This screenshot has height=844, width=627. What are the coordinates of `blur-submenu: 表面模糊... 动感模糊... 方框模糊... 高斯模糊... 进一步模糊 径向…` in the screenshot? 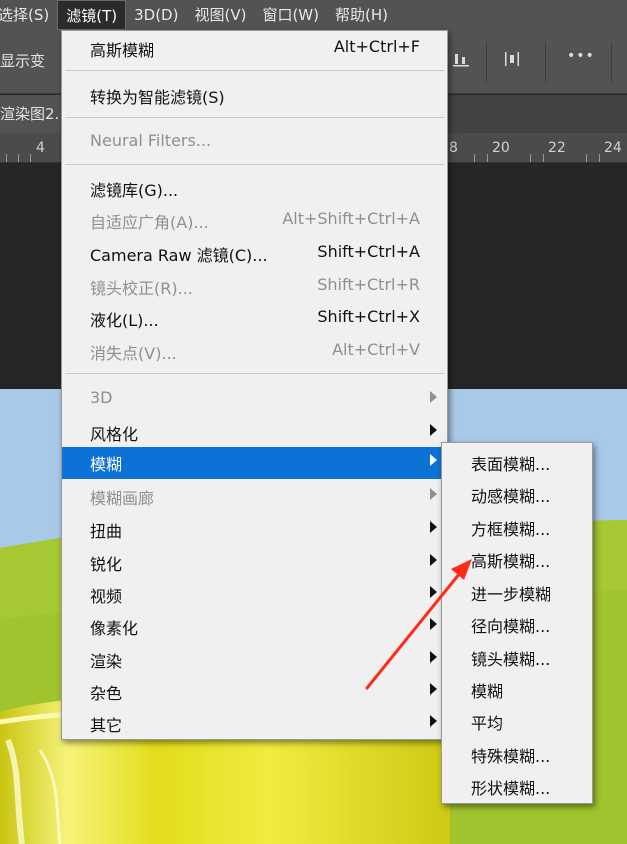 It's located at (517, 623).